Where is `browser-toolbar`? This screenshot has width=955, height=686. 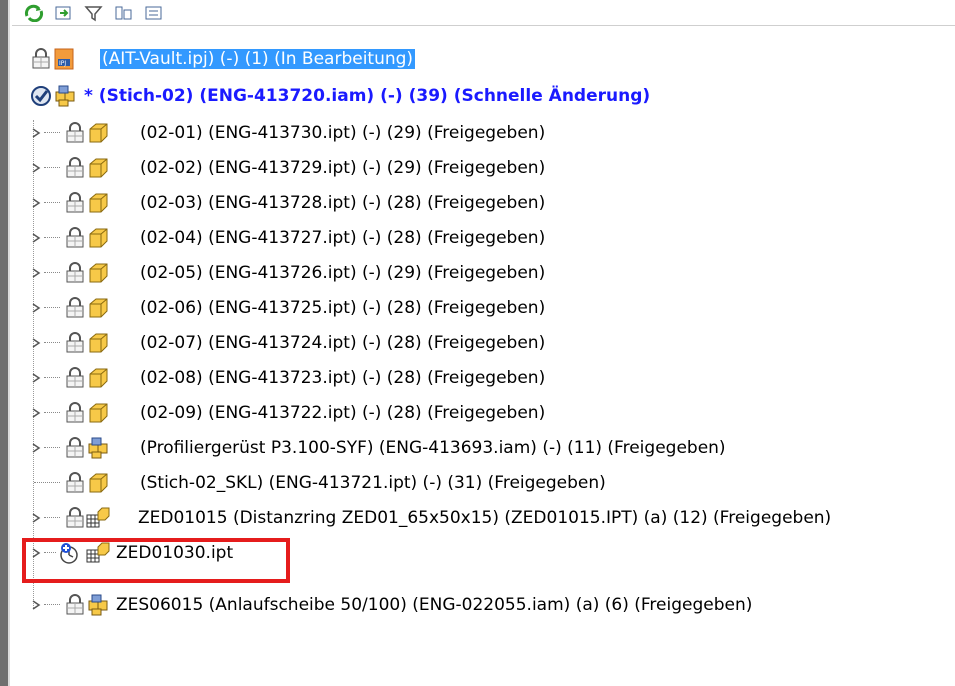
browser-toolbar is located at coordinates (483, 13).